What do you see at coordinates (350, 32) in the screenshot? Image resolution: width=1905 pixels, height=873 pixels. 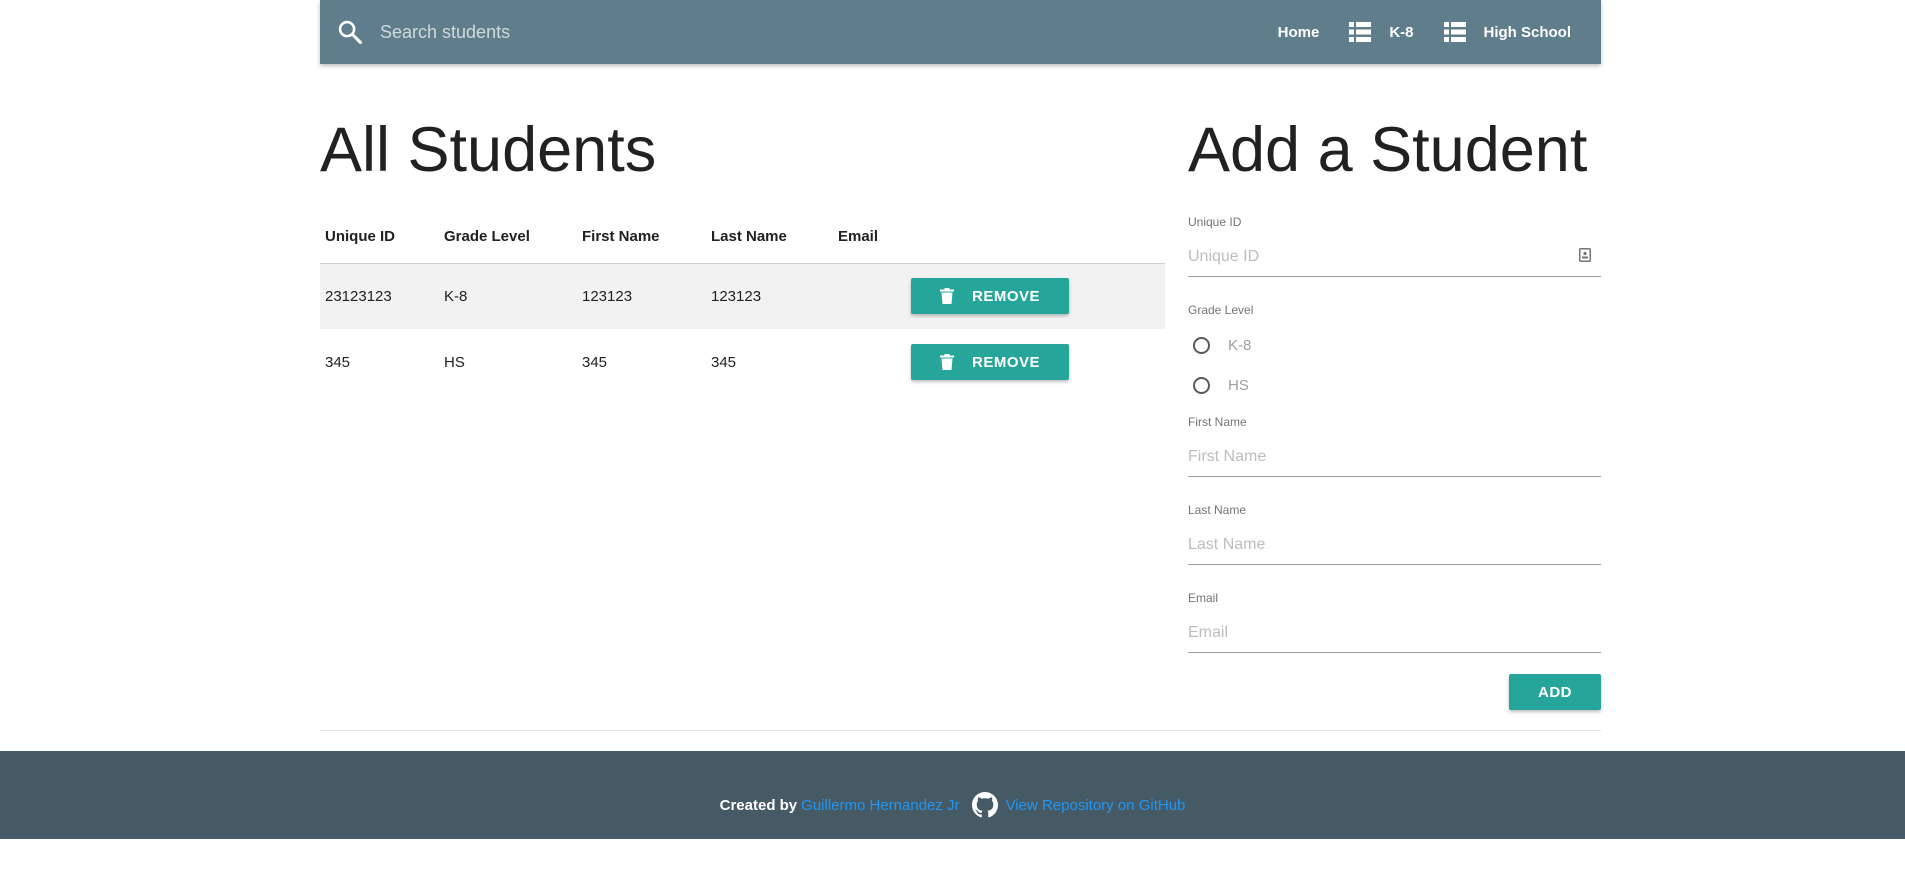 I see `search-icon` at bounding box center [350, 32].